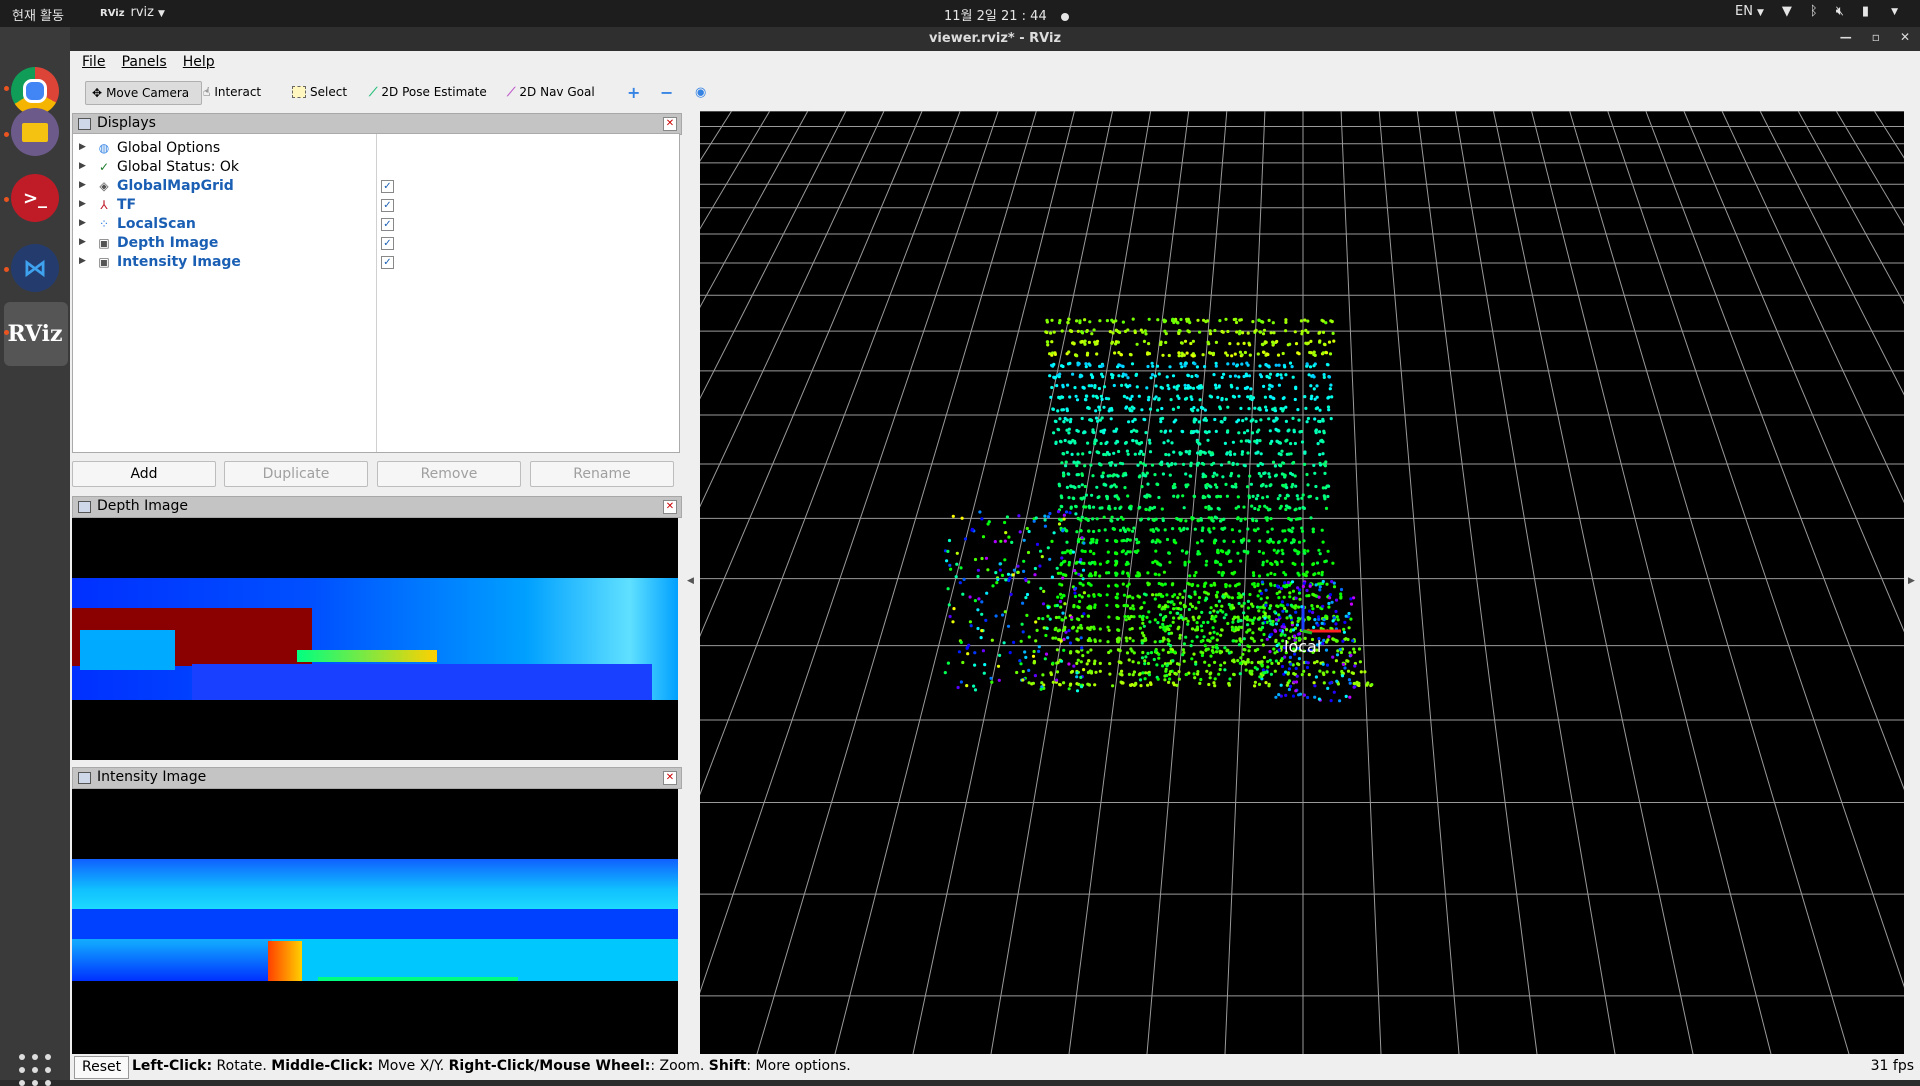 This screenshot has width=1920, height=1086. I want to click on collapse-left-icon: ◀, so click(690, 581).